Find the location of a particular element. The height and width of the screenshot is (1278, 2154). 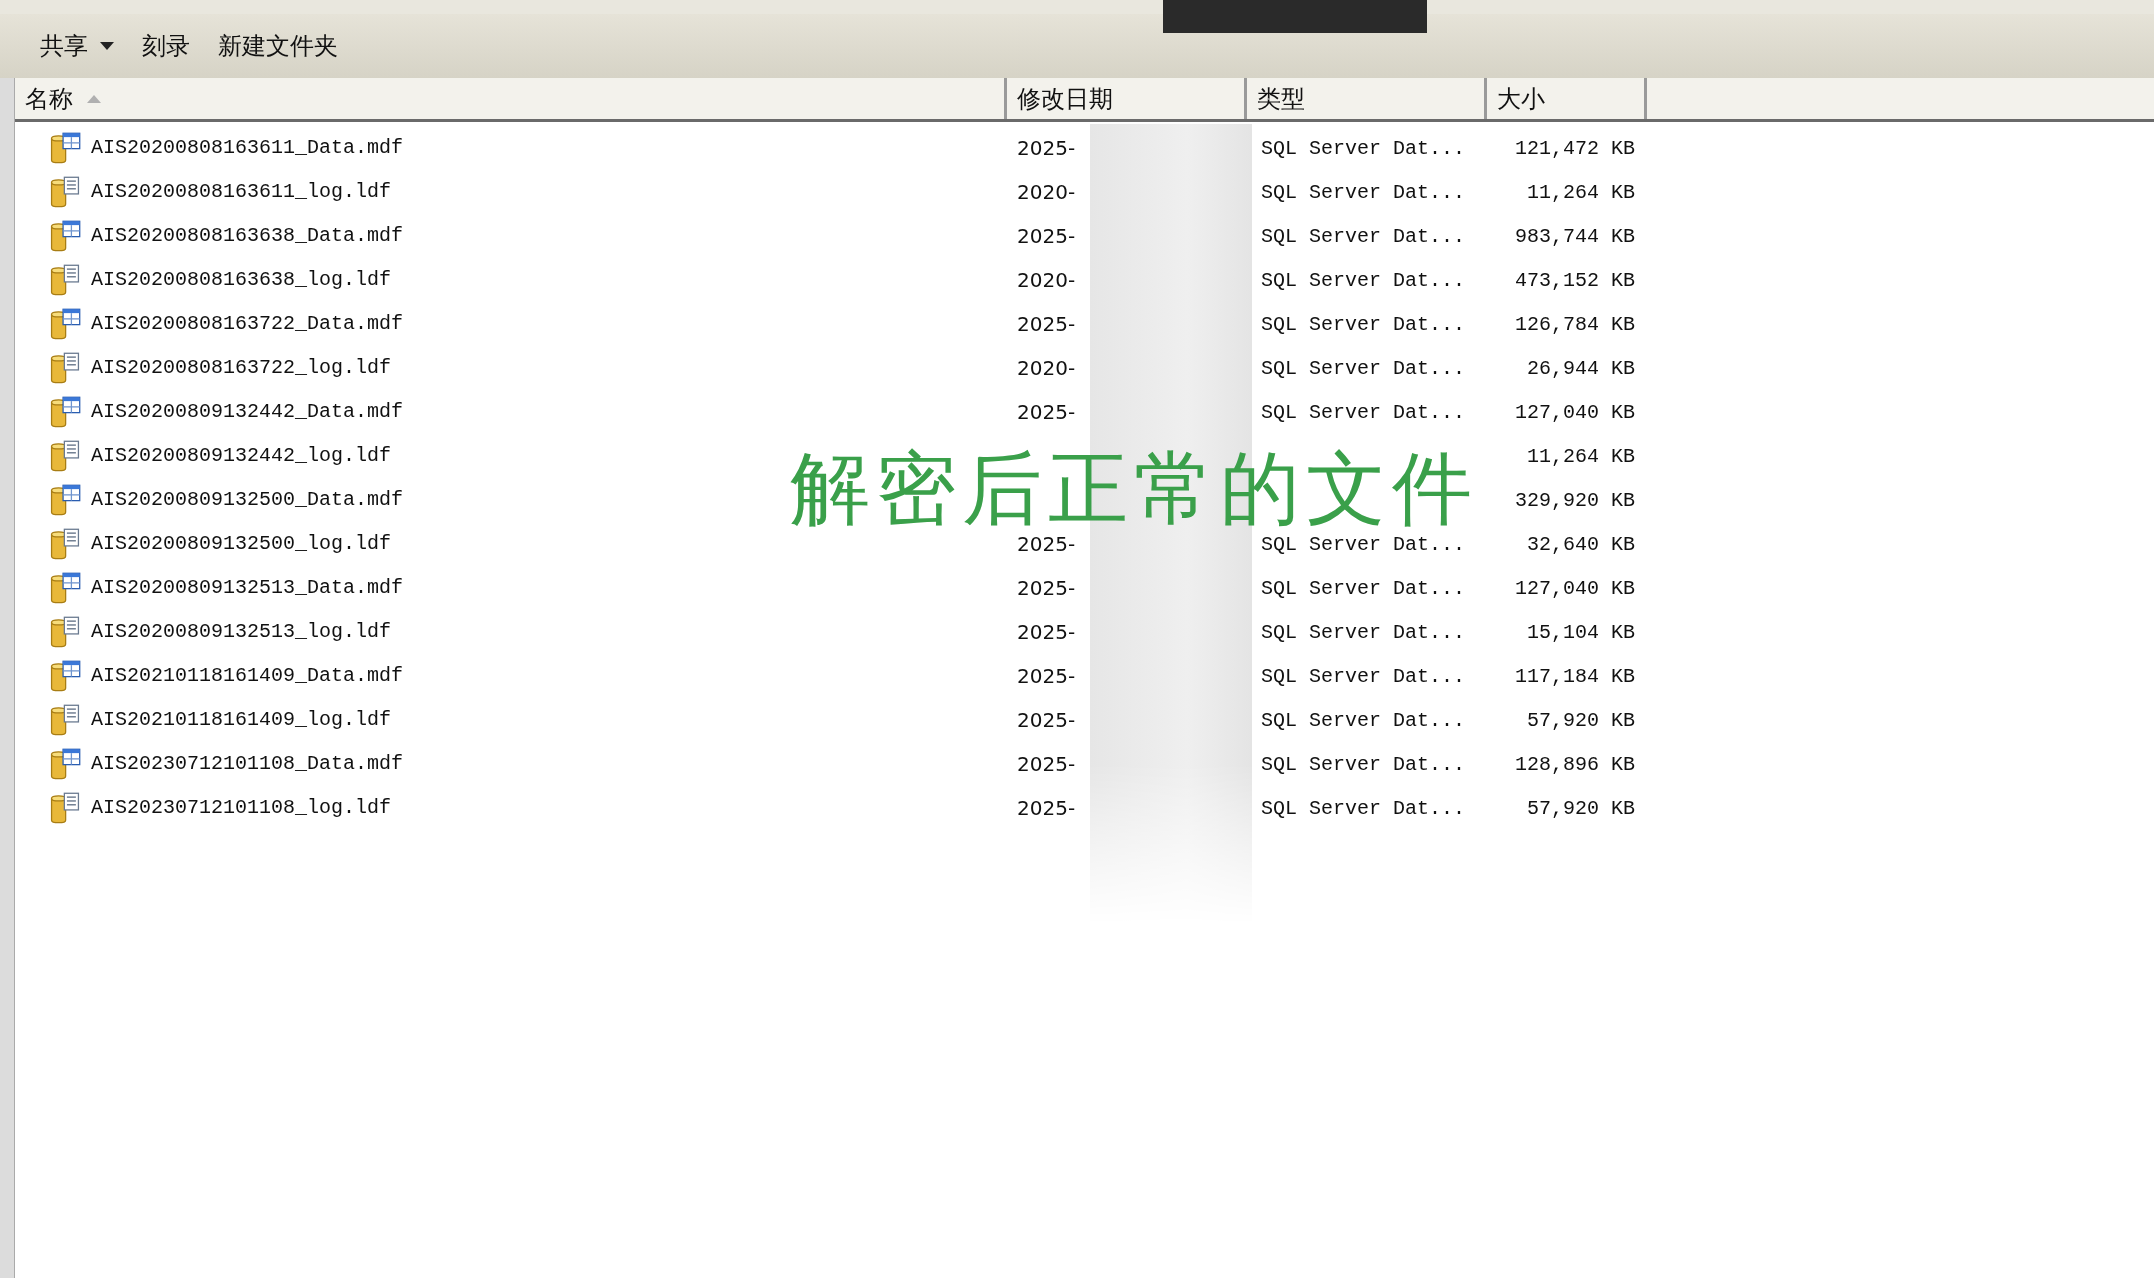

column-header: 名称 is located at coordinates (511, 98).